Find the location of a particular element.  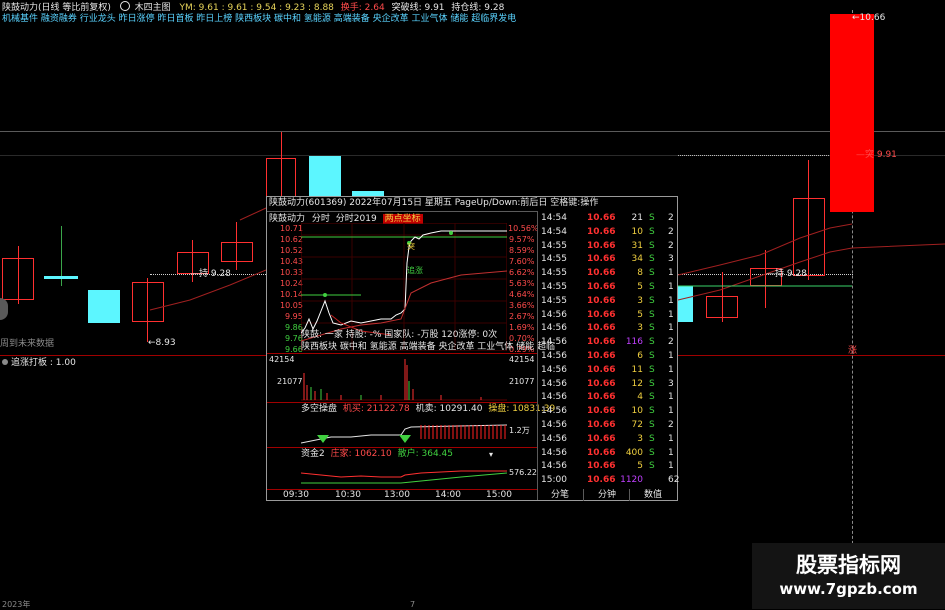

axis-tick: 10.52 is located at coordinates (291, 250).